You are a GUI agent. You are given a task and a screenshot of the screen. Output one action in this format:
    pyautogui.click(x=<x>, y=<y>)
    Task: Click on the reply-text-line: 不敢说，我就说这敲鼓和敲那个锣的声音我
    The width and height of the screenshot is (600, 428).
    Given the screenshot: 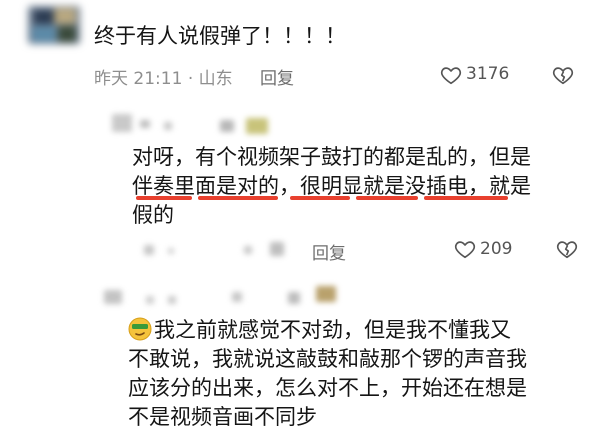 What is the action you would take?
    pyautogui.click(x=327, y=359)
    